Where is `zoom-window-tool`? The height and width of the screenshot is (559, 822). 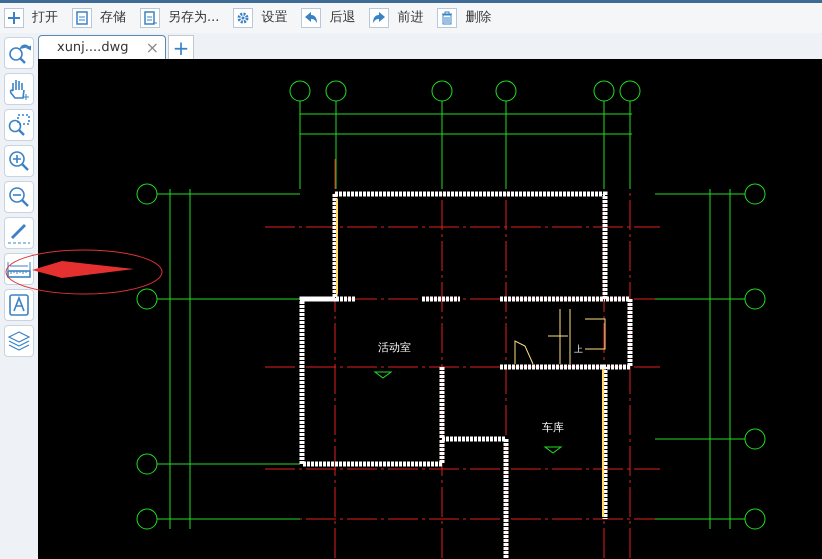 zoom-window-tool is located at coordinates (19, 125).